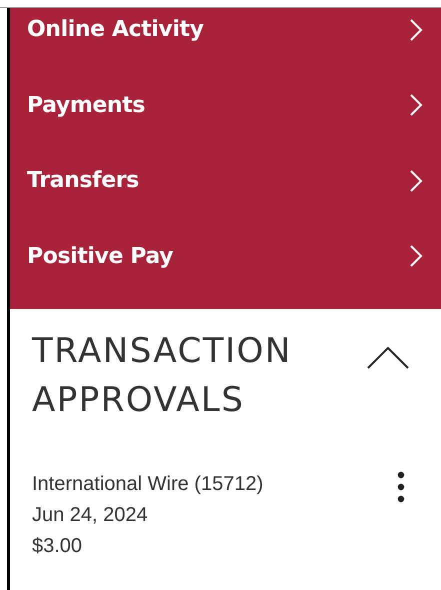 This screenshot has height=590, width=441. Describe the element at coordinates (148, 484) in the screenshot. I see `transaction-name: International Wire (15712)` at that location.